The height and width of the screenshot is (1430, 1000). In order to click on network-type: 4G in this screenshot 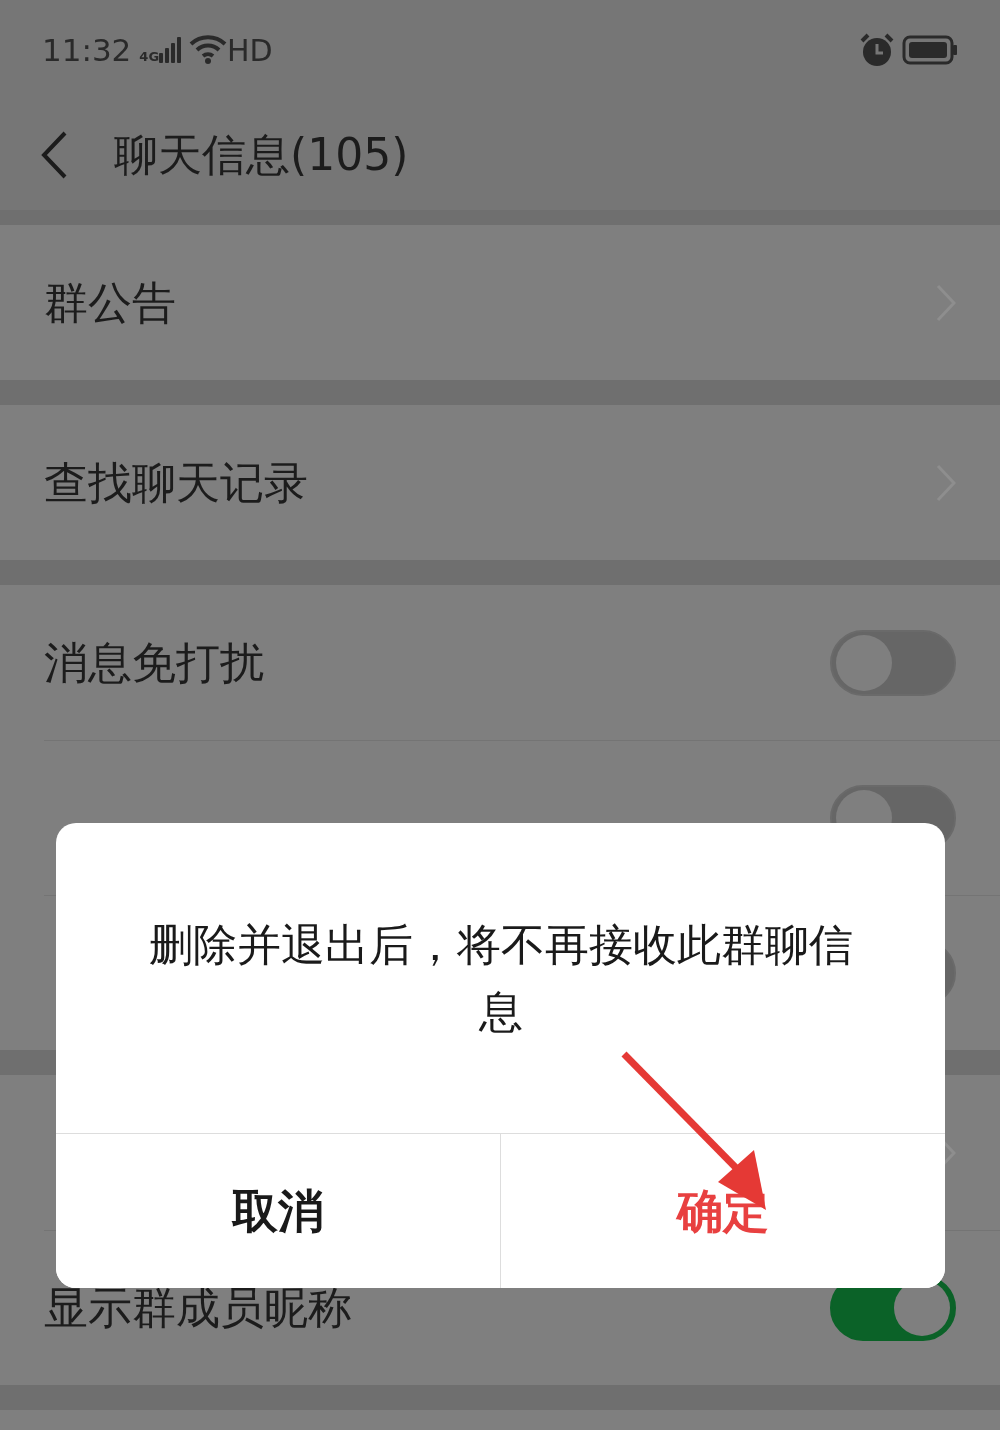, I will do `click(149, 56)`.